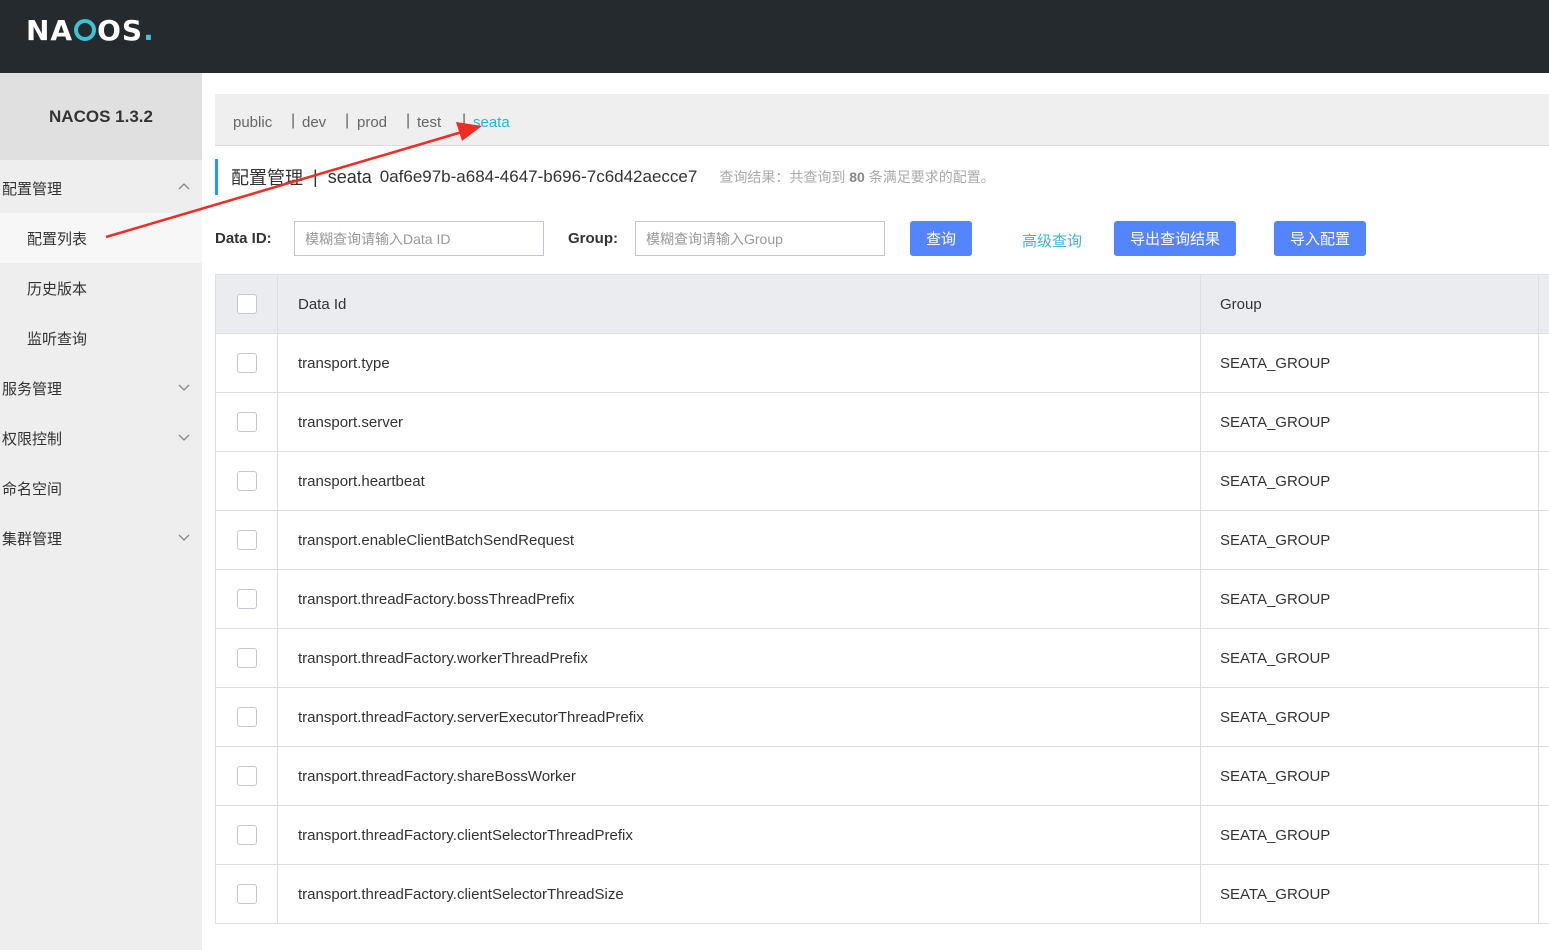  I want to click on data-id-cell: transport.threadFactory.bossThreadPrefix, so click(739, 599).